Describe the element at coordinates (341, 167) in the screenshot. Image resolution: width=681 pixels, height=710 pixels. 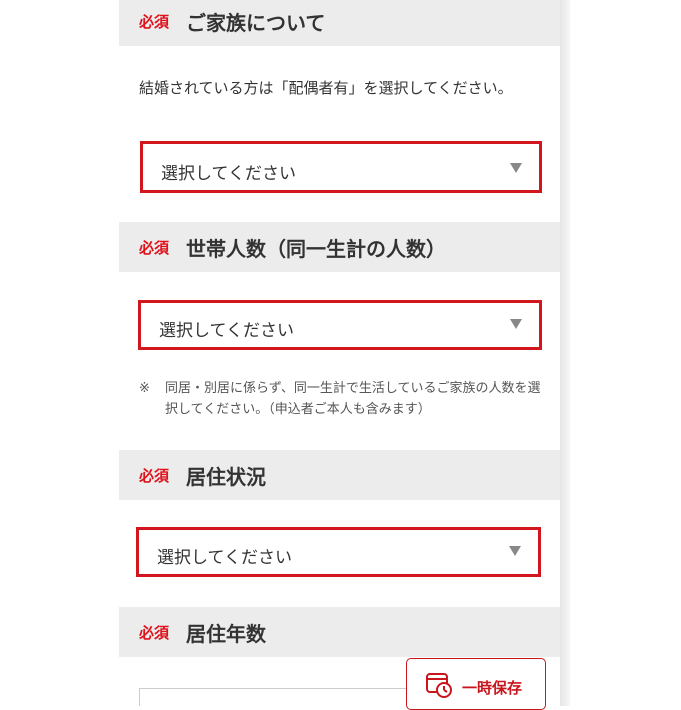
I see `family-select: 選択してください` at that location.